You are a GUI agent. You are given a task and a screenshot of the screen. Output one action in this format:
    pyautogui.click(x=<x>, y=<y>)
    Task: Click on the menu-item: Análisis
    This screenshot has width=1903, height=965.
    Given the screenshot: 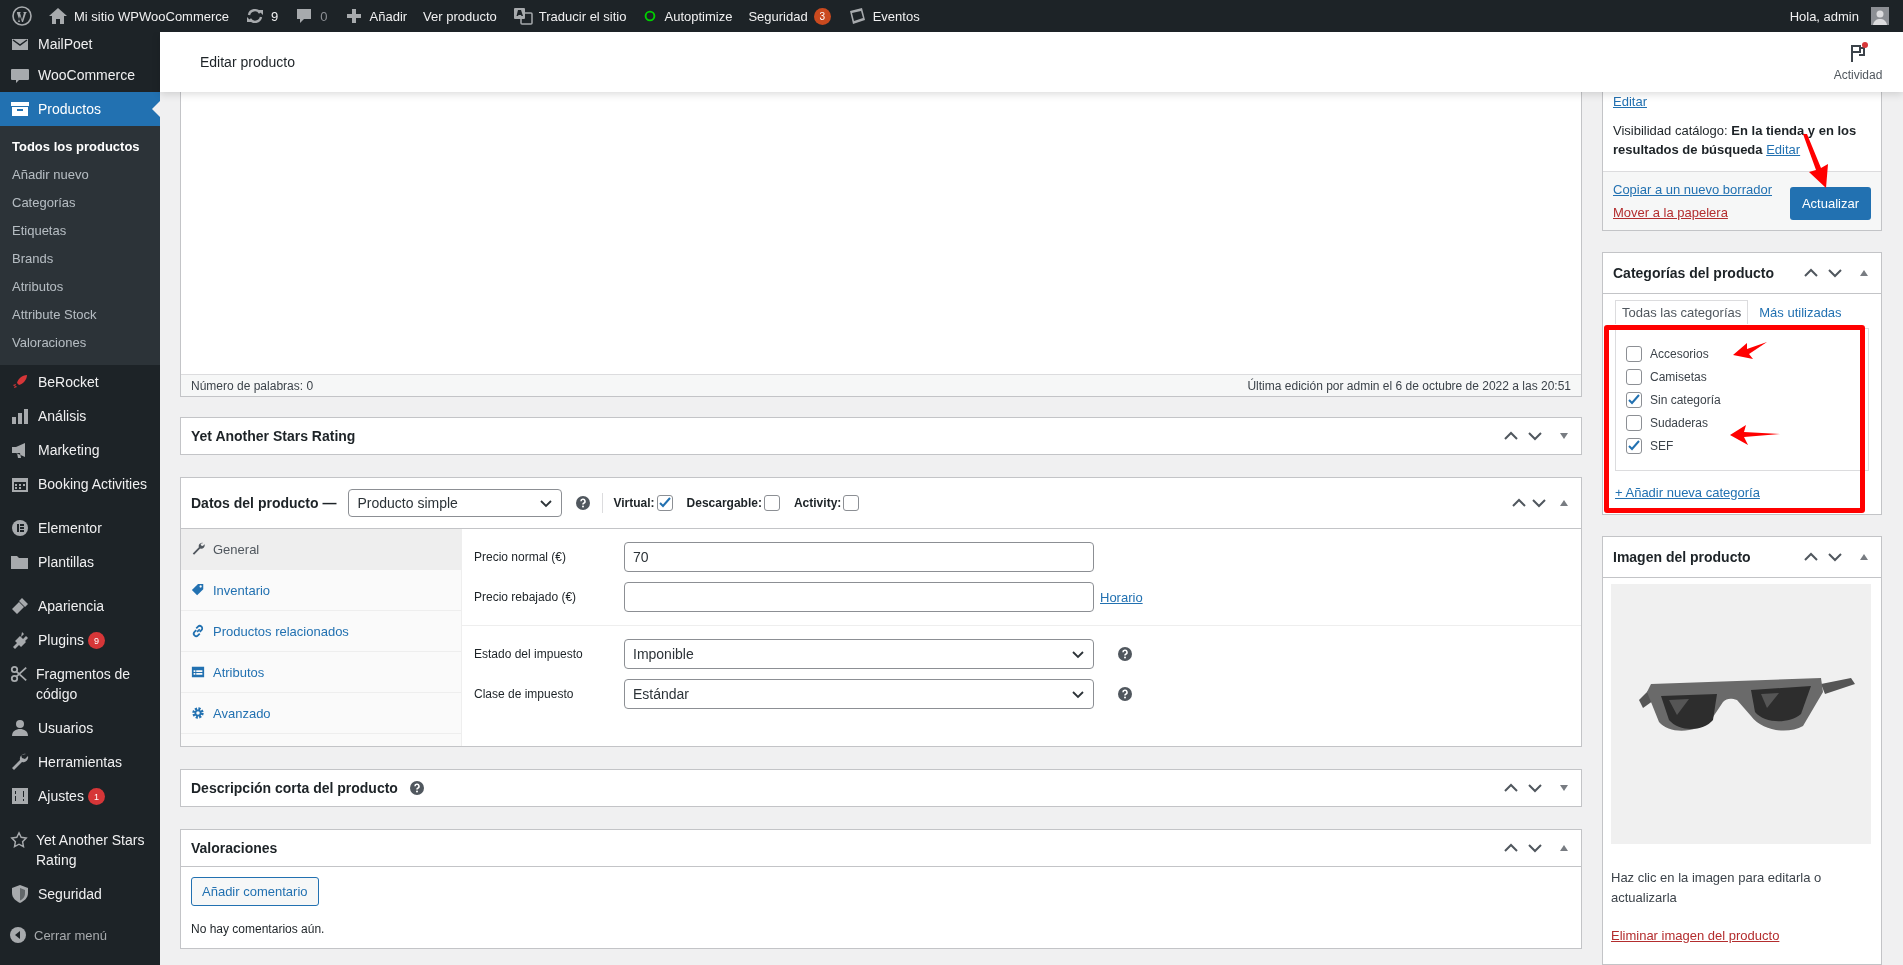 What is the action you would take?
    pyautogui.click(x=80, y=416)
    